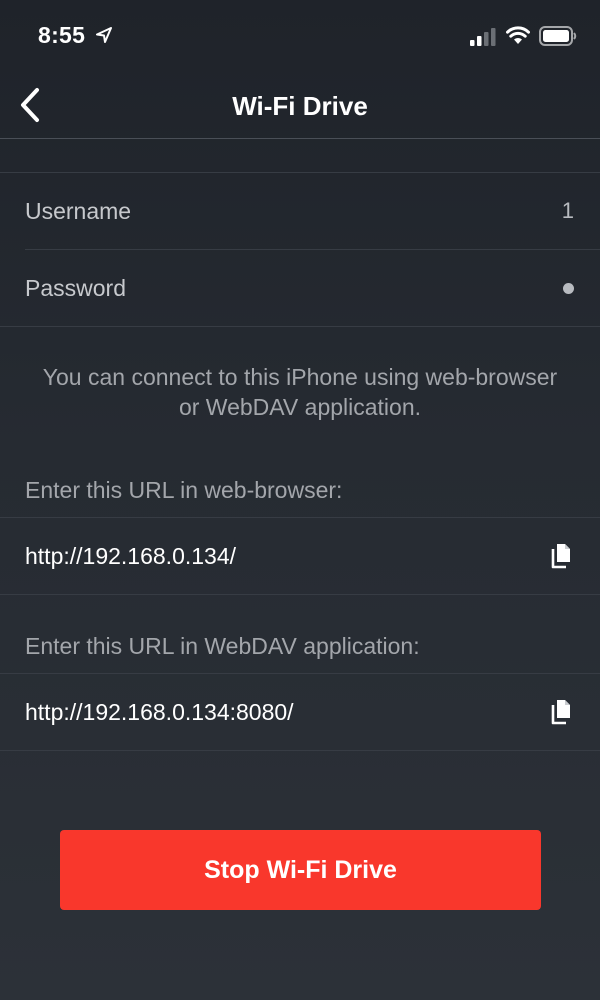  Describe the element at coordinates (159, 712) in the screenshot. I see `webdav-url: http://192.168.0.134:8080/` at that location.